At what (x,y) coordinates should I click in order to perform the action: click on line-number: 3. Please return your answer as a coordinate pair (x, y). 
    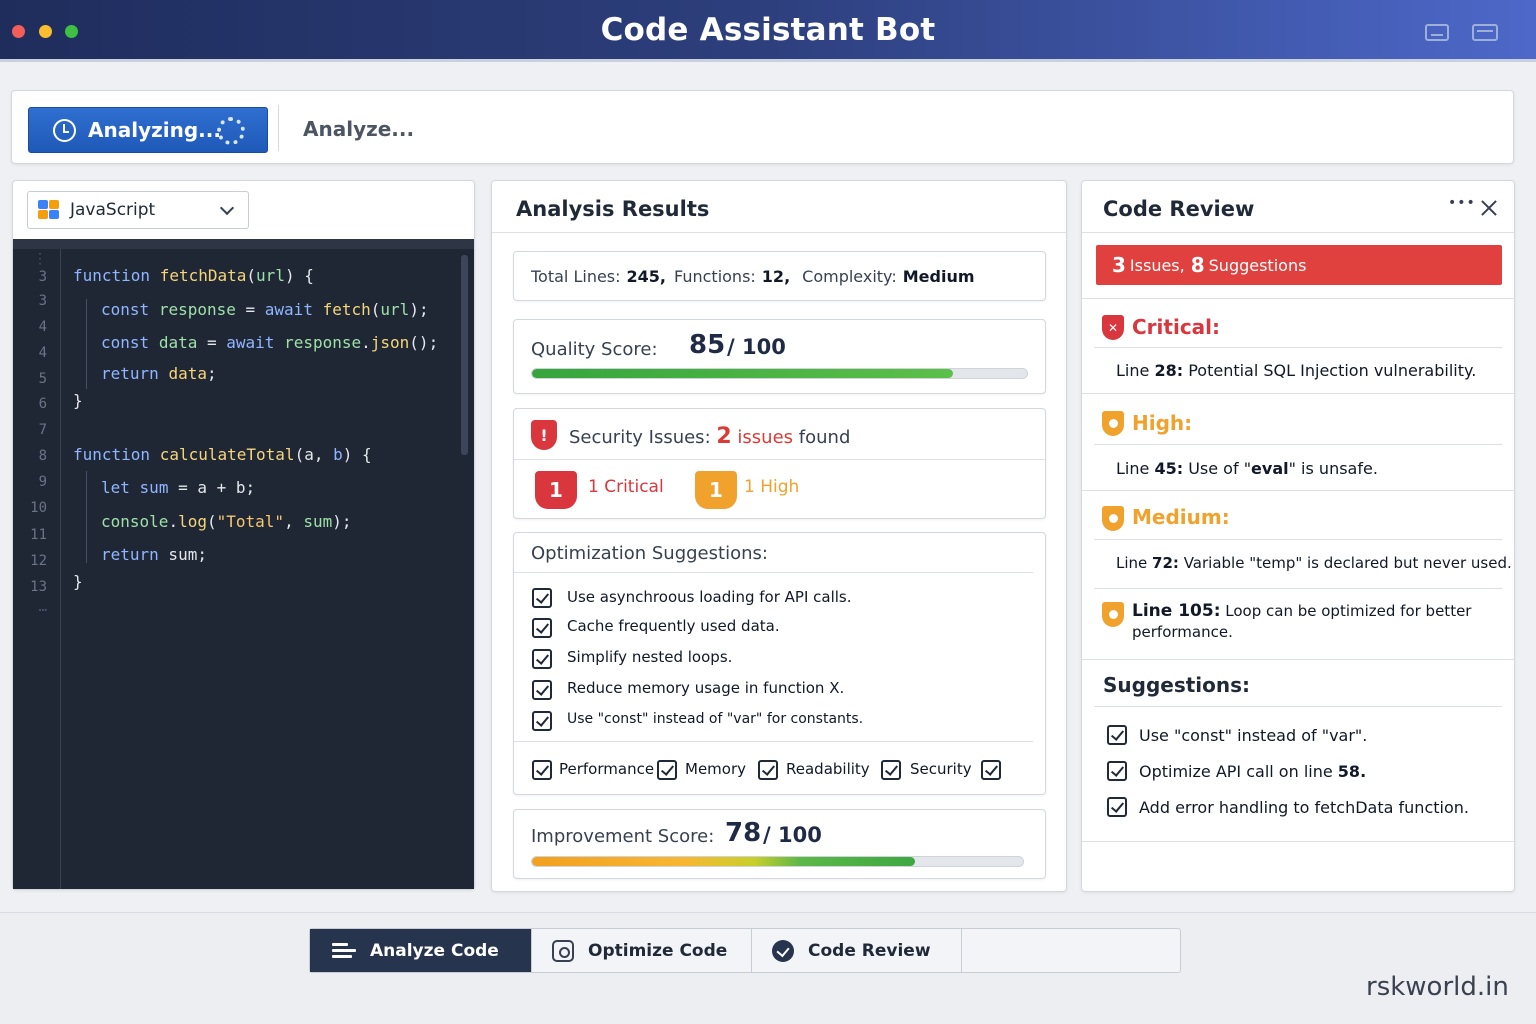
    Looking at the image, I should click on (42, 277).